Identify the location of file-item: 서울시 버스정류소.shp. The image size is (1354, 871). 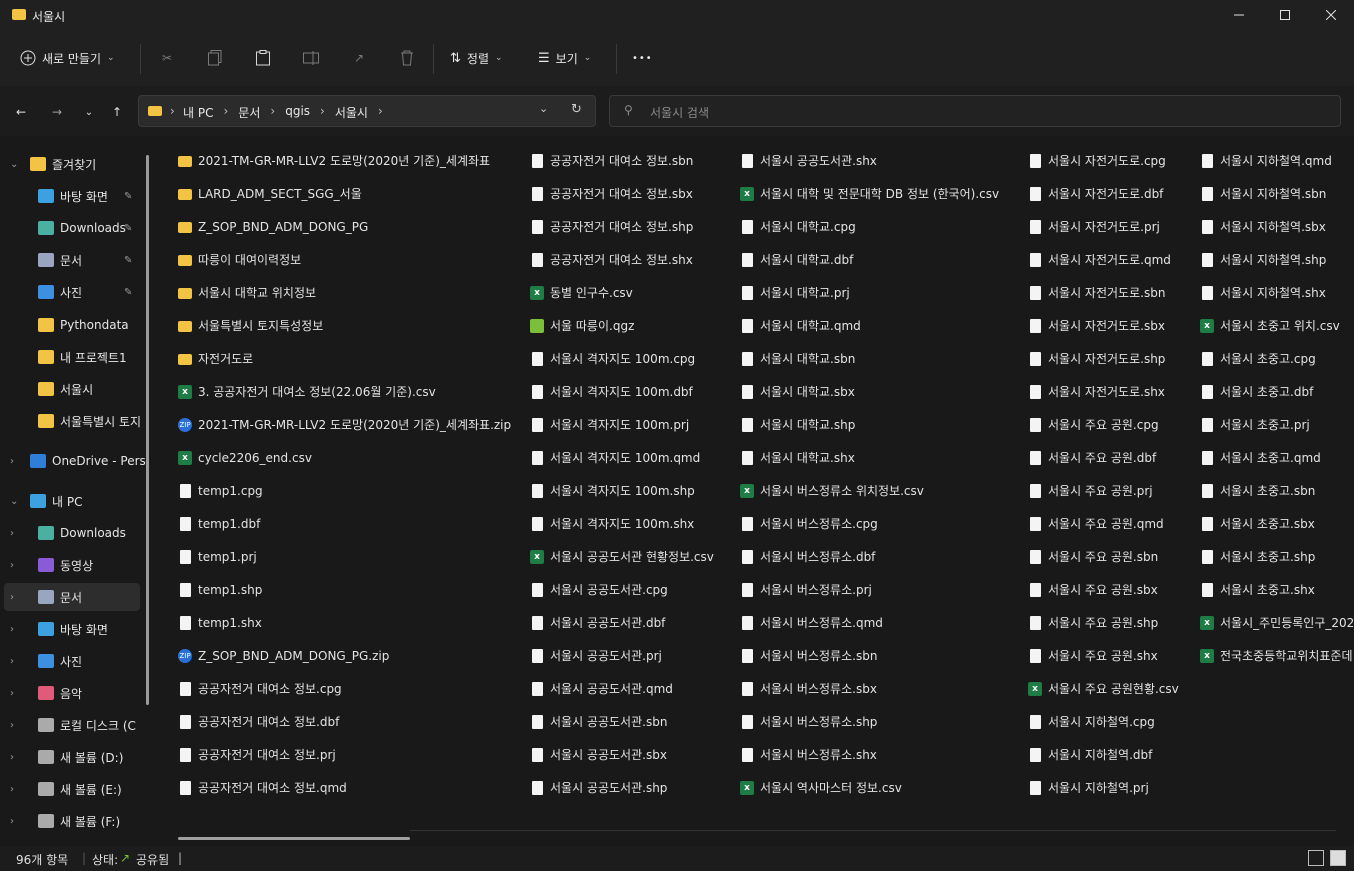
(808, 721).